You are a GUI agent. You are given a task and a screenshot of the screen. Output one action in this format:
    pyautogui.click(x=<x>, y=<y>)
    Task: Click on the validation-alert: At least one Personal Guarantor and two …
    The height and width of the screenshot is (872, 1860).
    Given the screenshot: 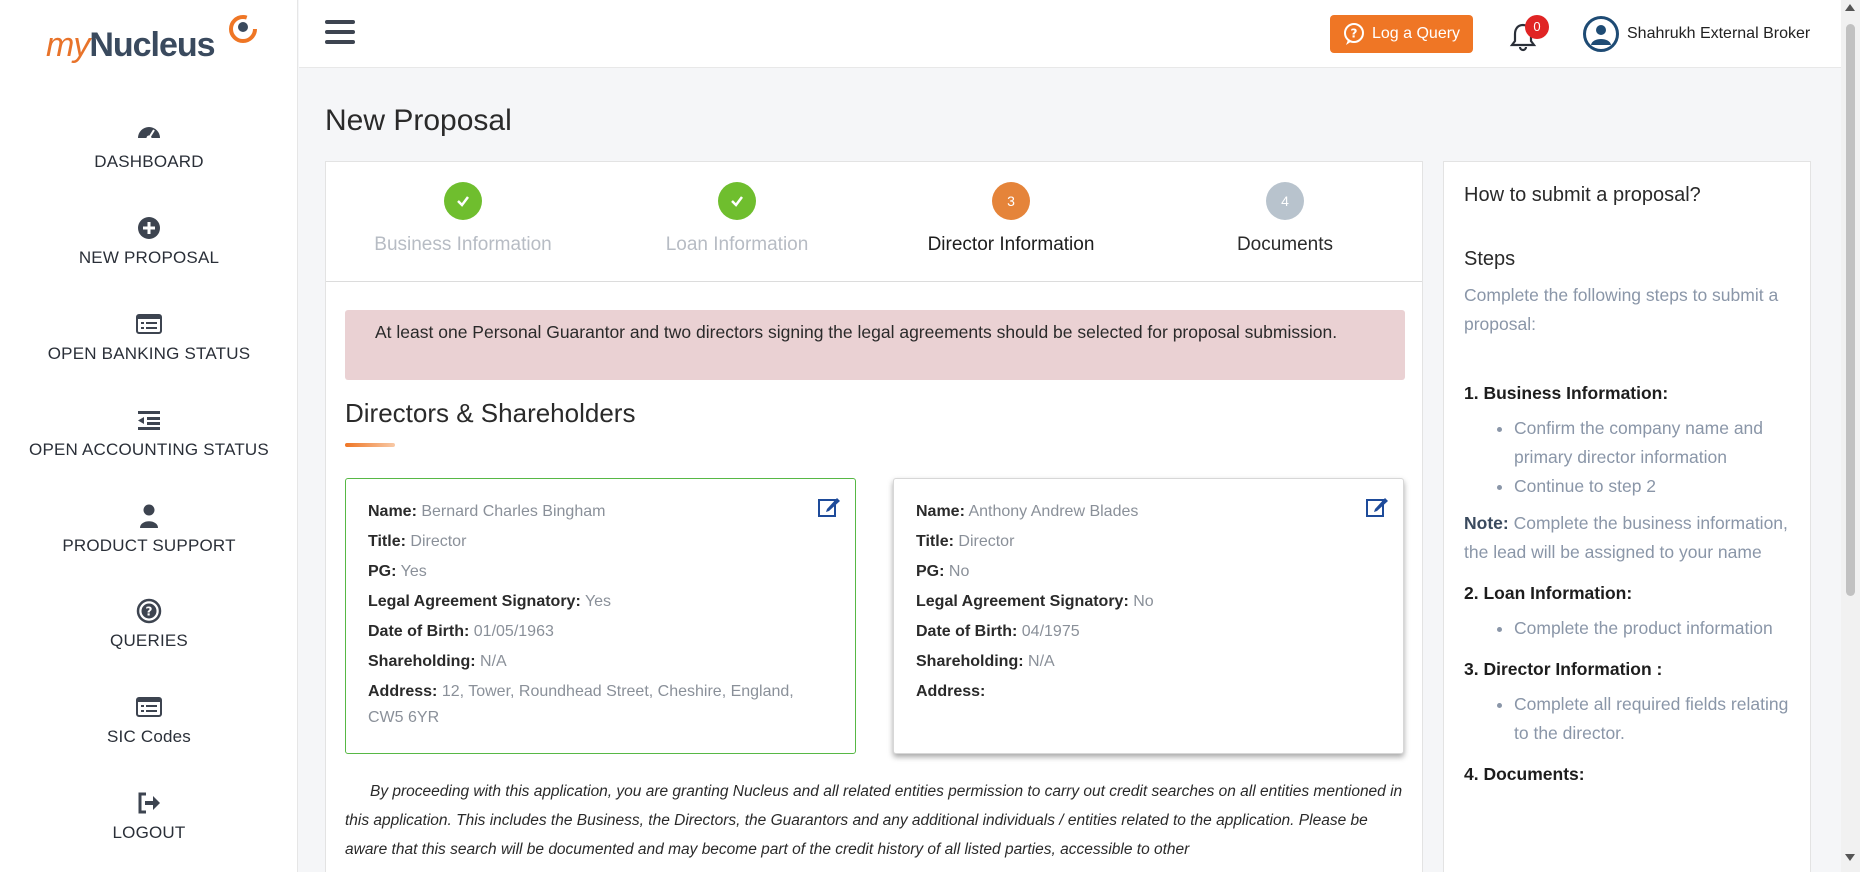 What is the action you would take?
    pyautogui.click(x=875, y=345)
    